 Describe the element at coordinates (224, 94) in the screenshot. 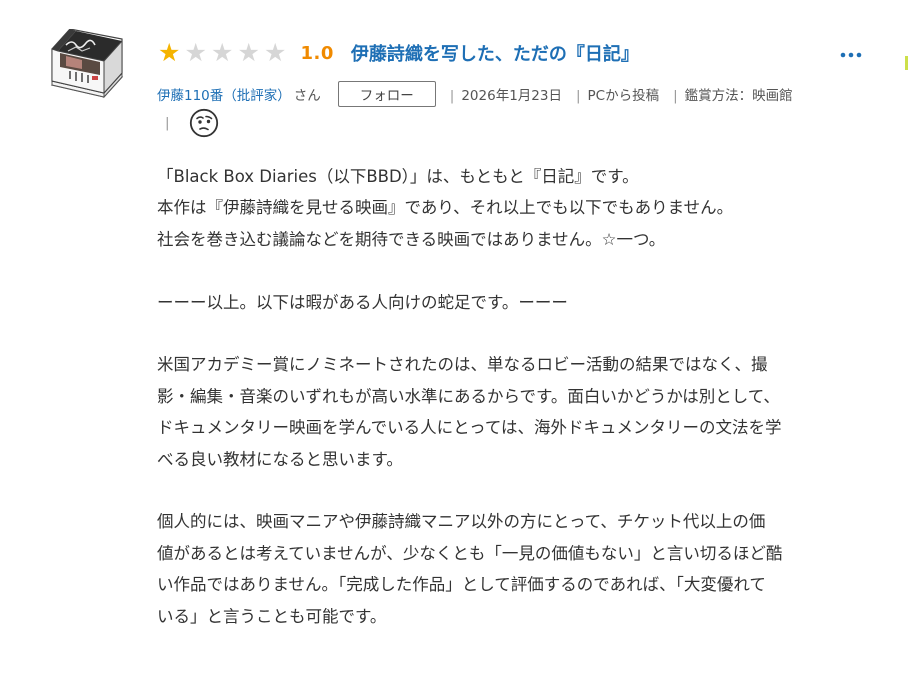

I see `author-name-link: 伊藤110番（批評家）` at that location.